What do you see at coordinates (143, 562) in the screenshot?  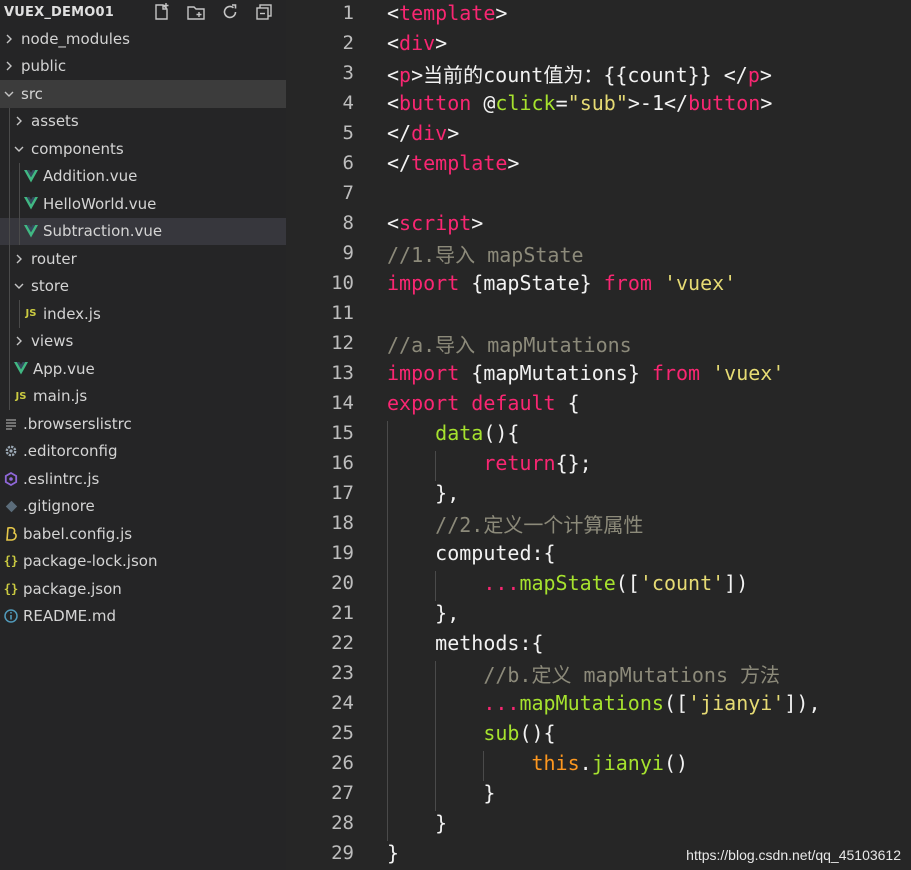 I see `file-item: {} package-lock.json` at bounding box center [143, 562].